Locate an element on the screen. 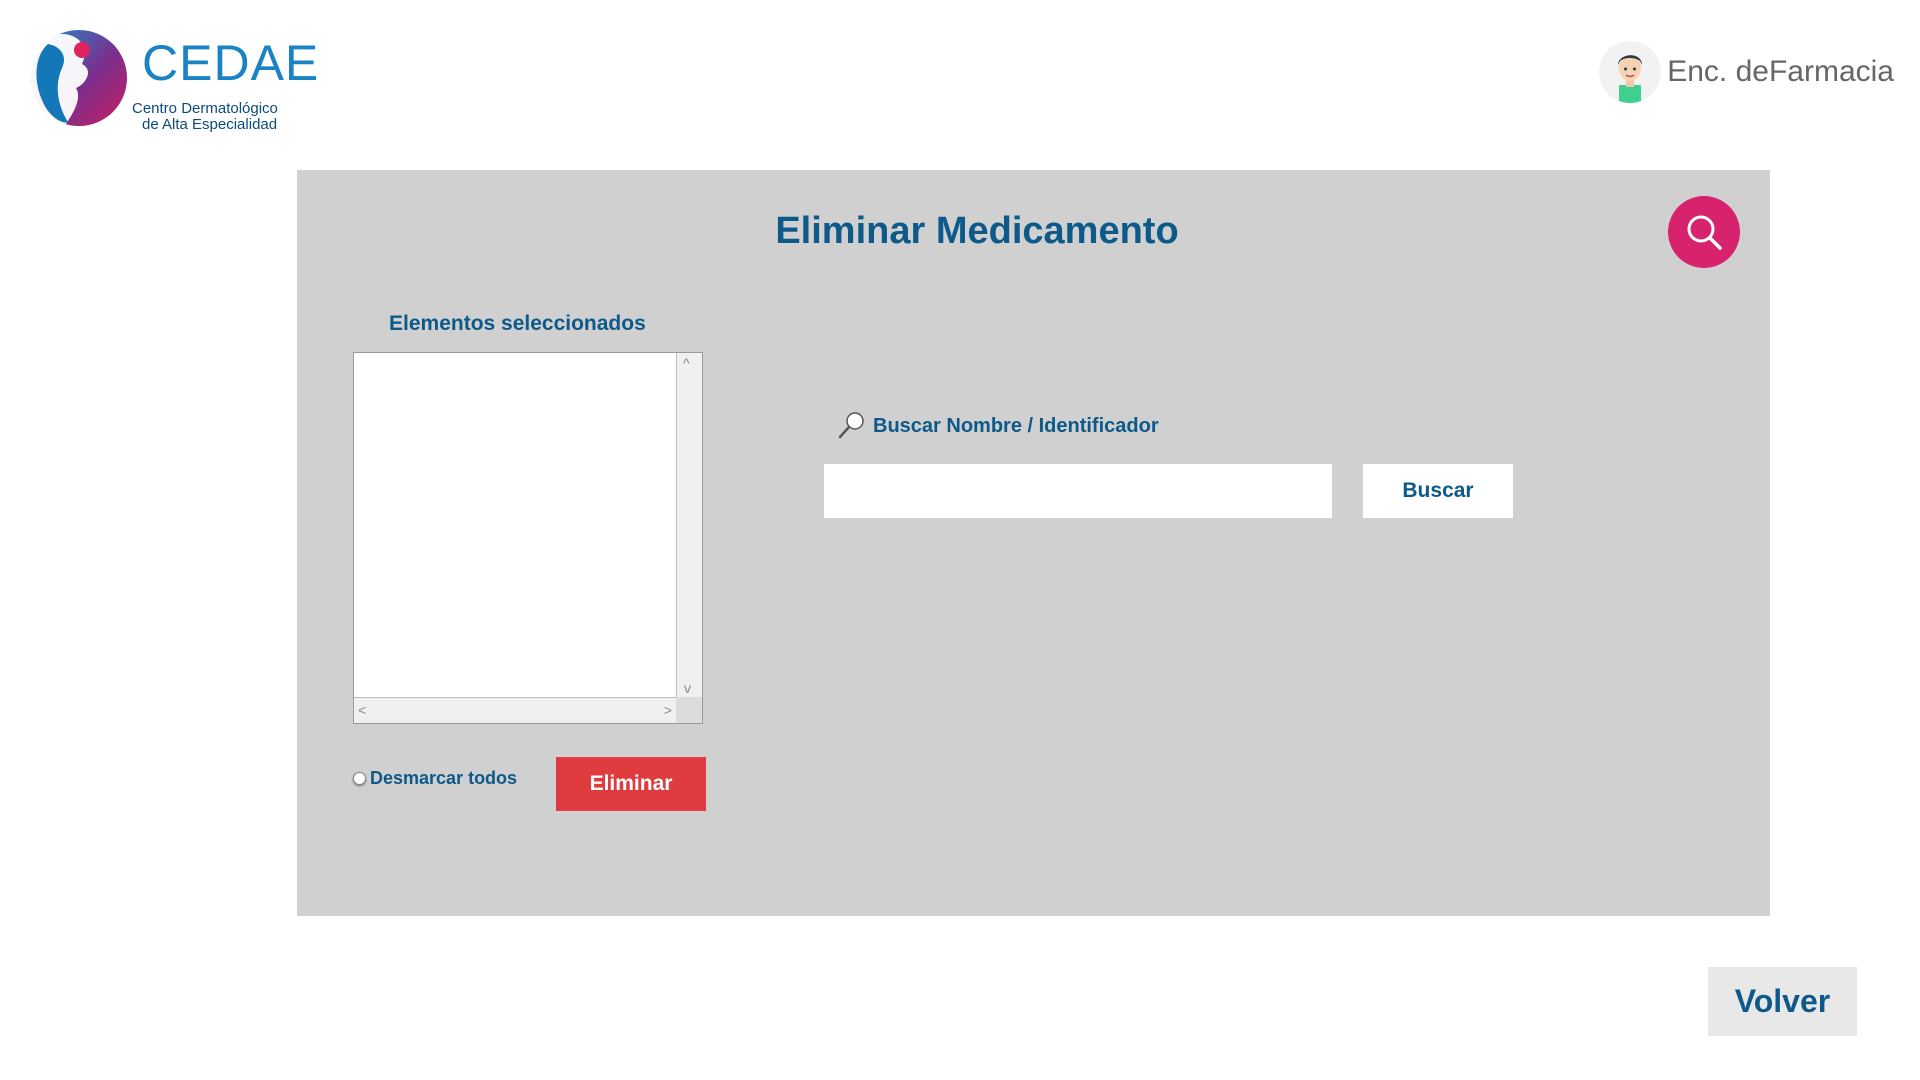 This screenshot has height=1080, width=1920. unmark-all-radio is located at coordinates (359, 778).